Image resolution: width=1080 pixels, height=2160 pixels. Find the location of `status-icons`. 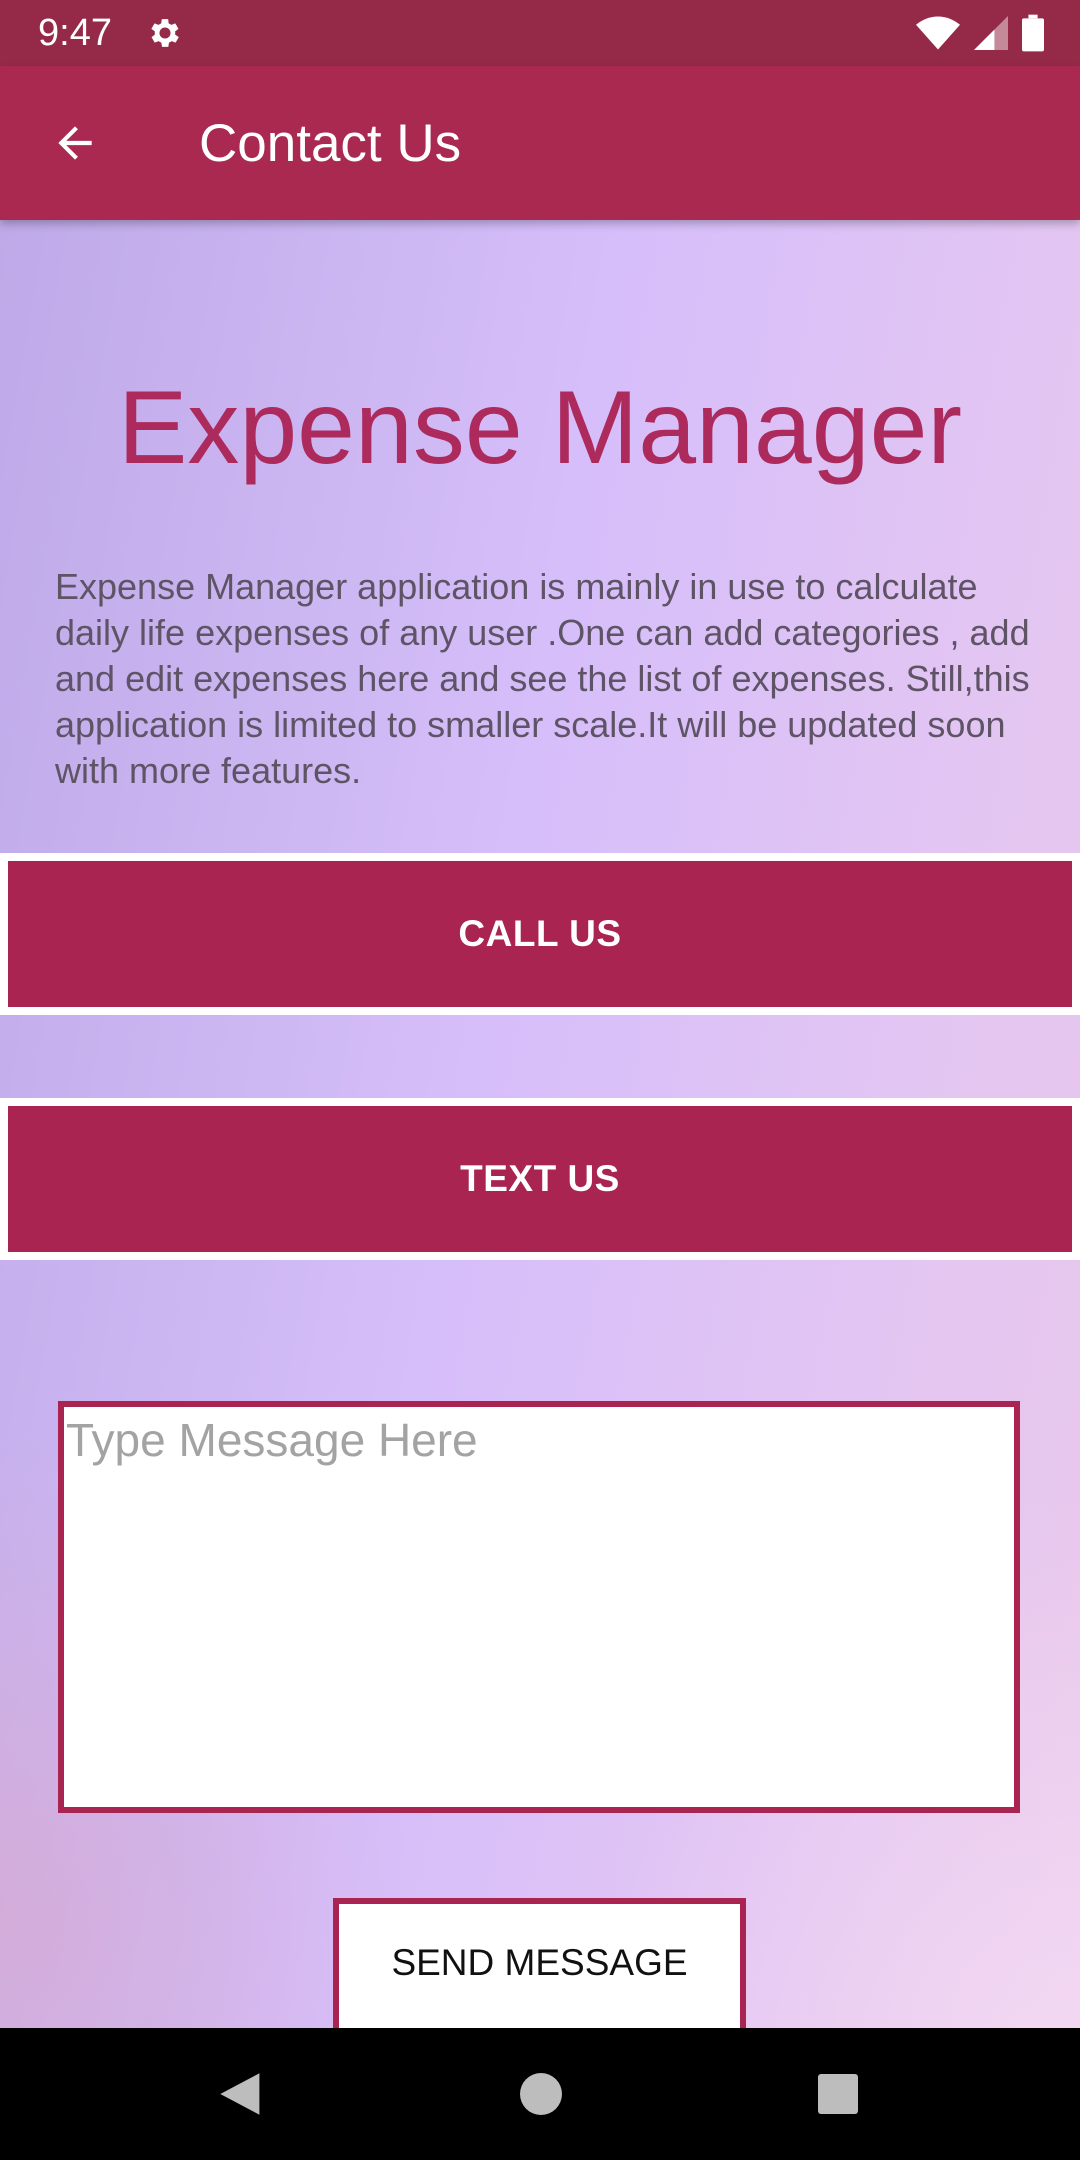

status-icons is located at coordinates (980, 33).